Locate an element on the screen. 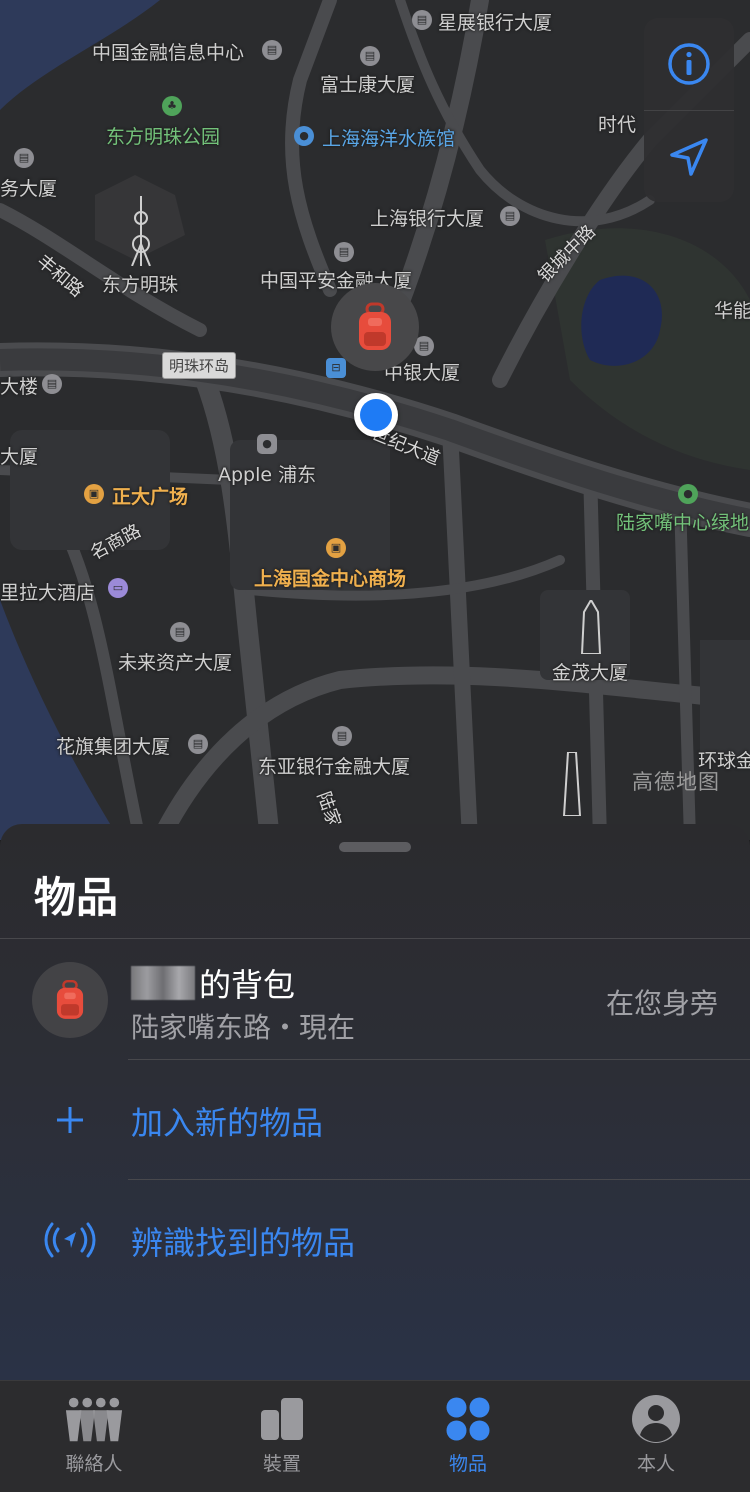  tab-label: 聯絡人 is located at coordinates (94, 1464).